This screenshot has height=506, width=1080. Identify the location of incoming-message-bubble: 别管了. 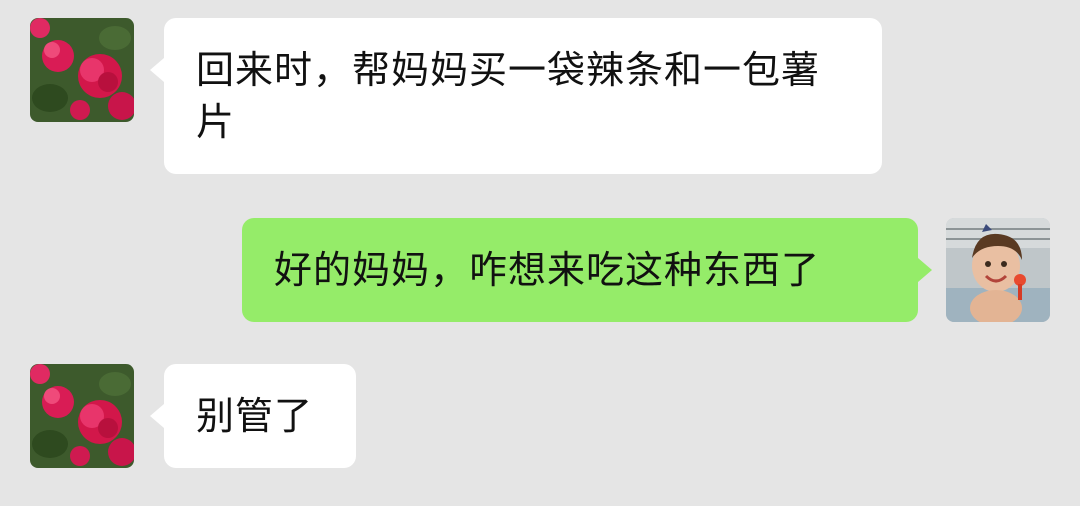
(260, 416).